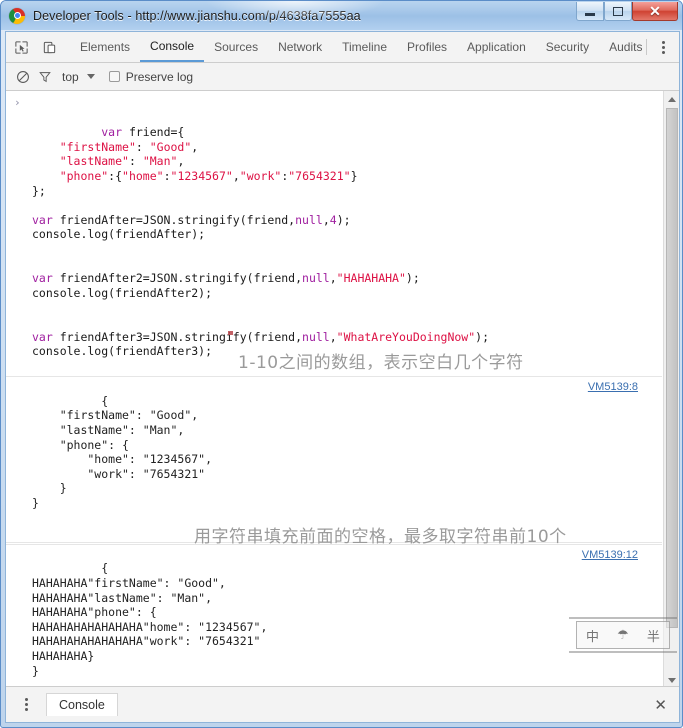 This screenshot has width=683, height=728. What do you see at coordinates (319, 175) in the screenshot?
I see `code-token: "7654321"` at bounding box center [319, 175].